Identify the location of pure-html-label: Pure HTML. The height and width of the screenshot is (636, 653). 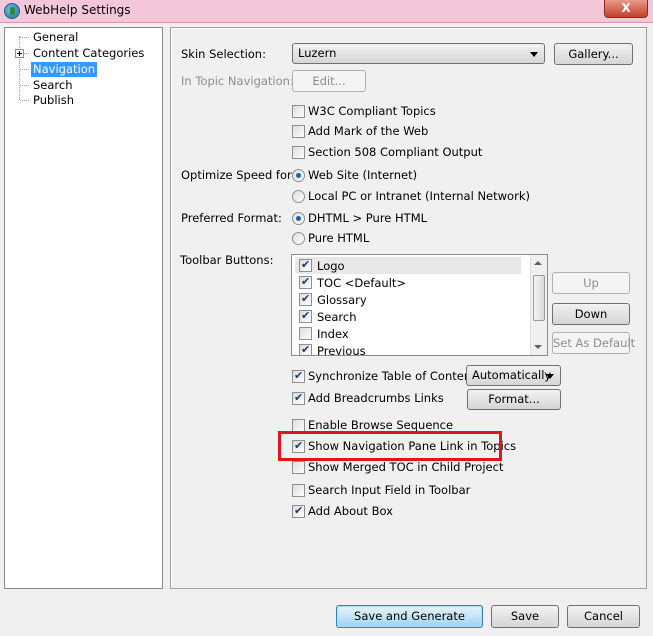
(339, 238).